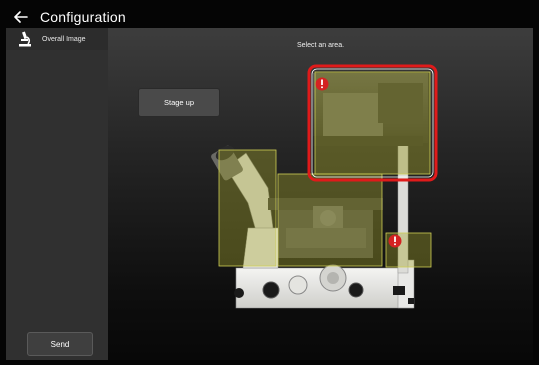 The width and height of the screenshot is (539, 365). What do you see at coordinates (25, 39) in the screenshot?
I see `microscope-icon` at bounding box center [25, 39].